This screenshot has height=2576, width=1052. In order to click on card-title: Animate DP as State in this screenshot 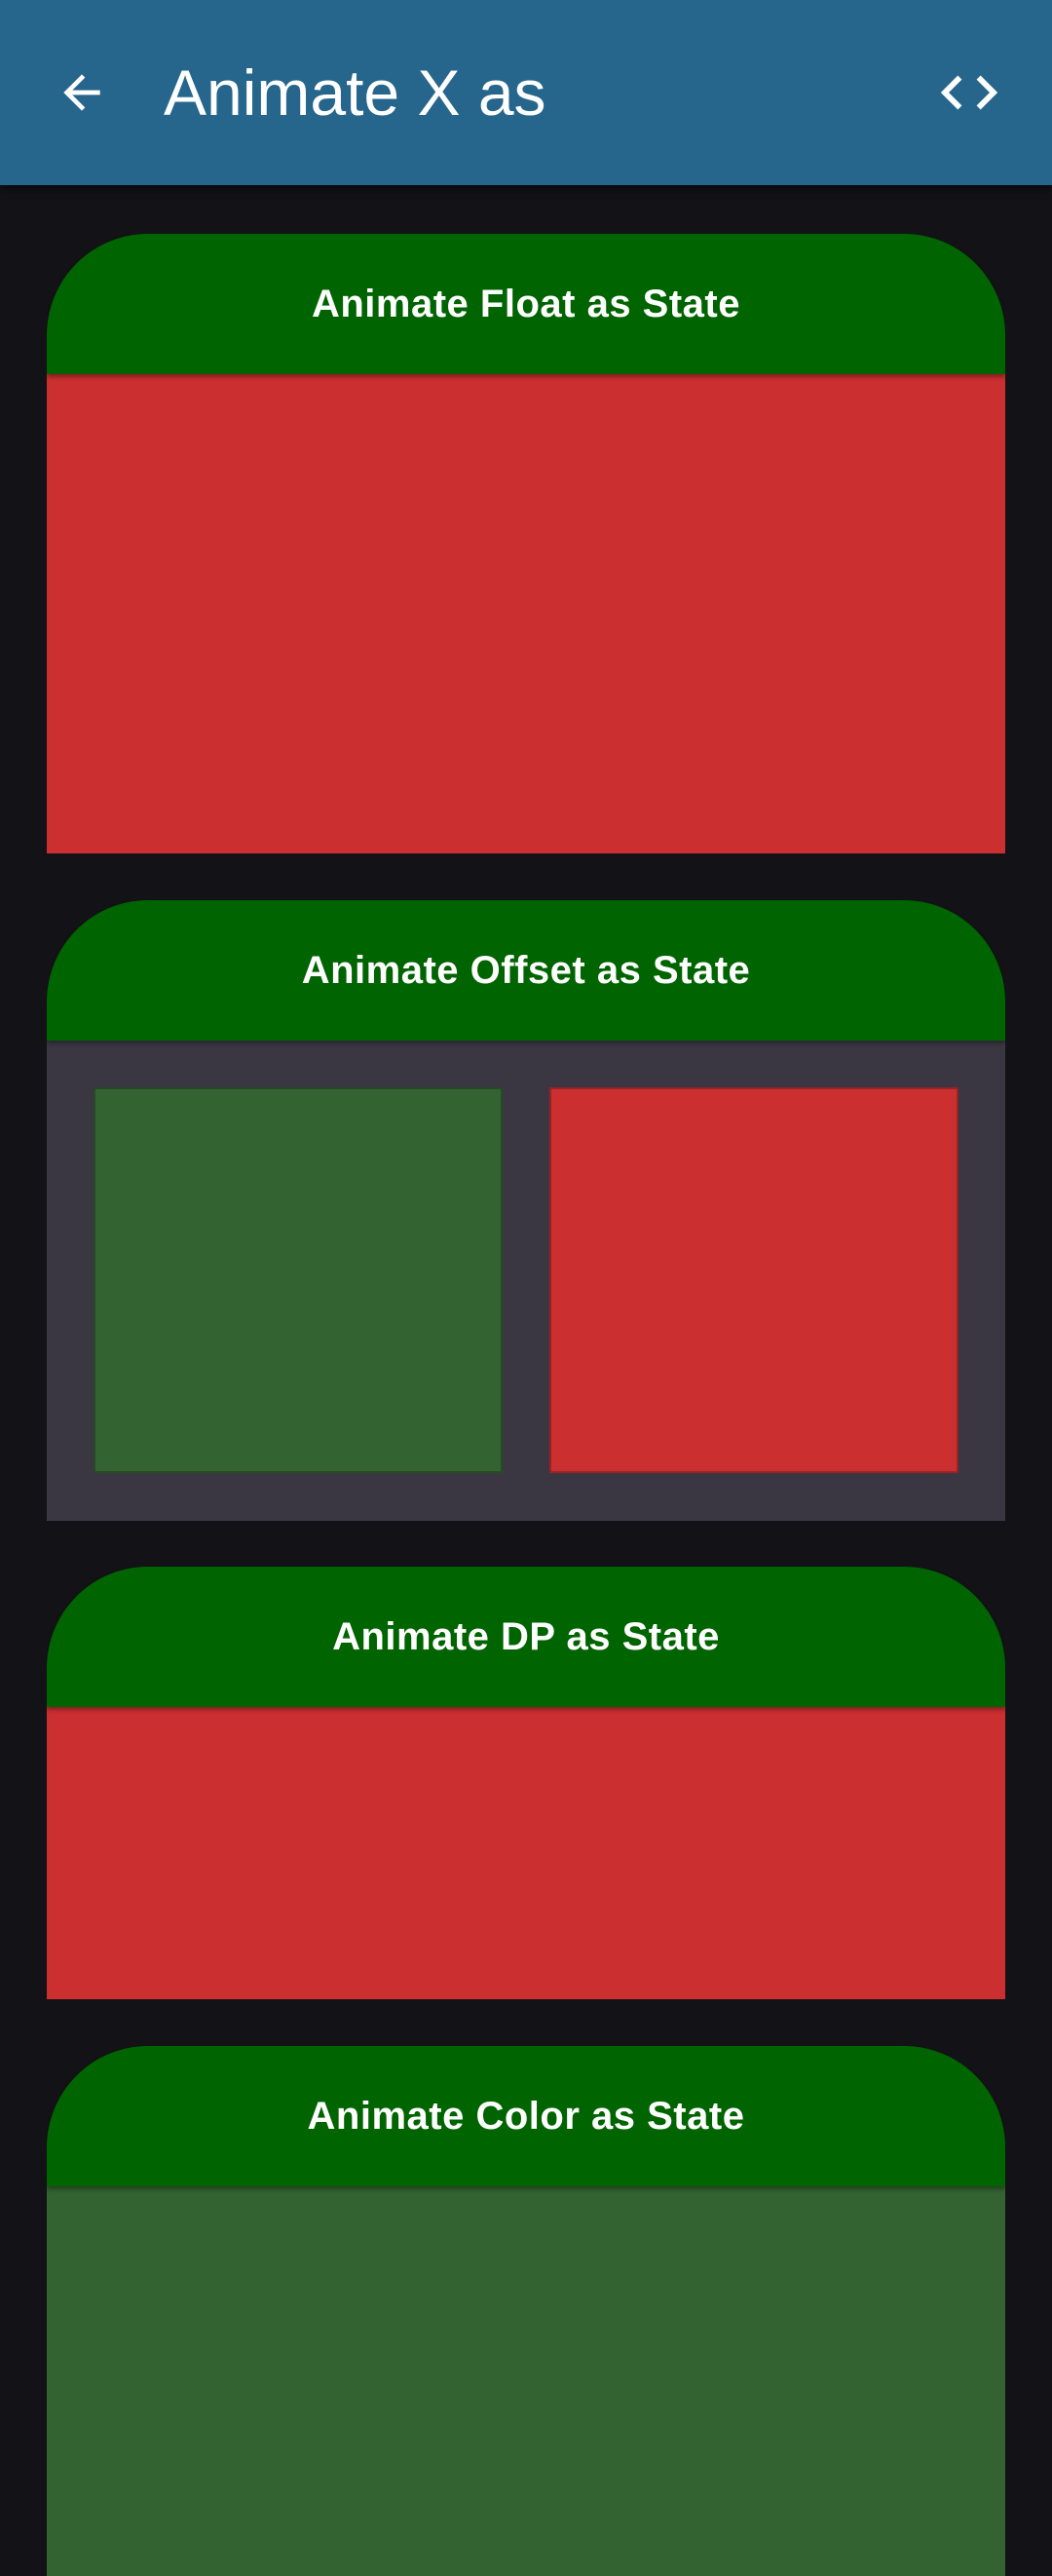, I will do `click(526, 1636)`.